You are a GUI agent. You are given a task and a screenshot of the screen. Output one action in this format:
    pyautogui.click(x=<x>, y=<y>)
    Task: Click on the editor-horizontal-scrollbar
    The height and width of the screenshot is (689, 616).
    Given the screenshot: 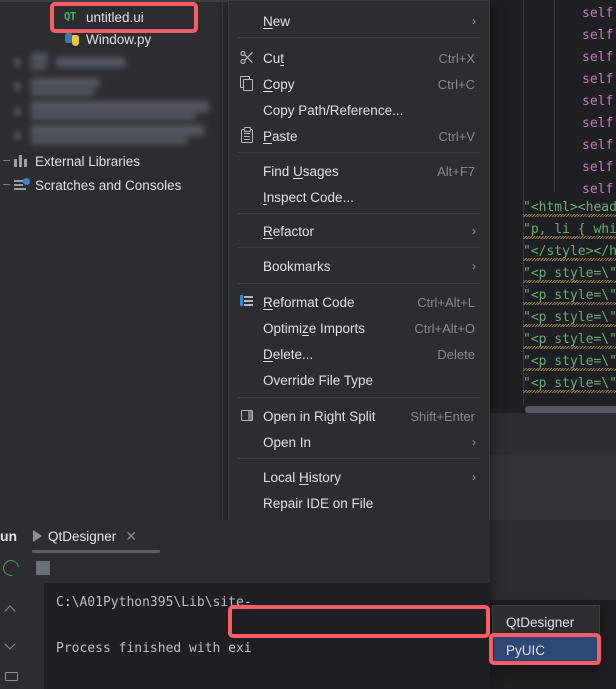 What is the action you would take?
    pyautogui.click(x=570, y=409)
    